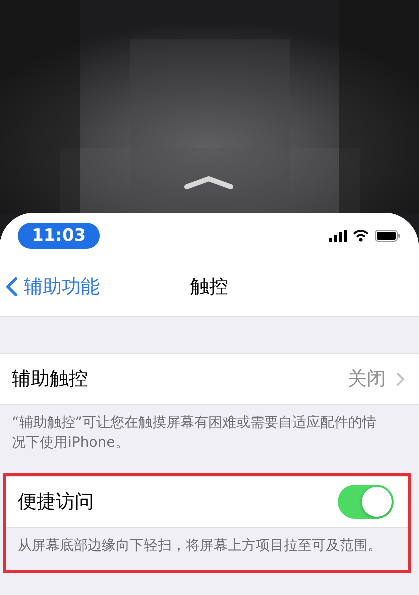 The image size is (419, 595). What do you see at coordinates (367, 379) in the screenshot?
I see `row-value: 关闭` at bounding box center [367, 379].